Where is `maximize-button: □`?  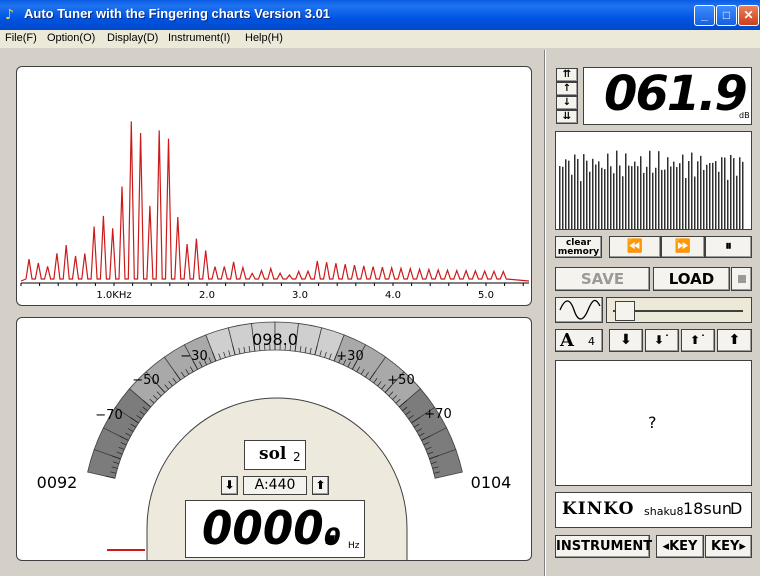
maximize-button: □ is located at coordinates (726, 15).